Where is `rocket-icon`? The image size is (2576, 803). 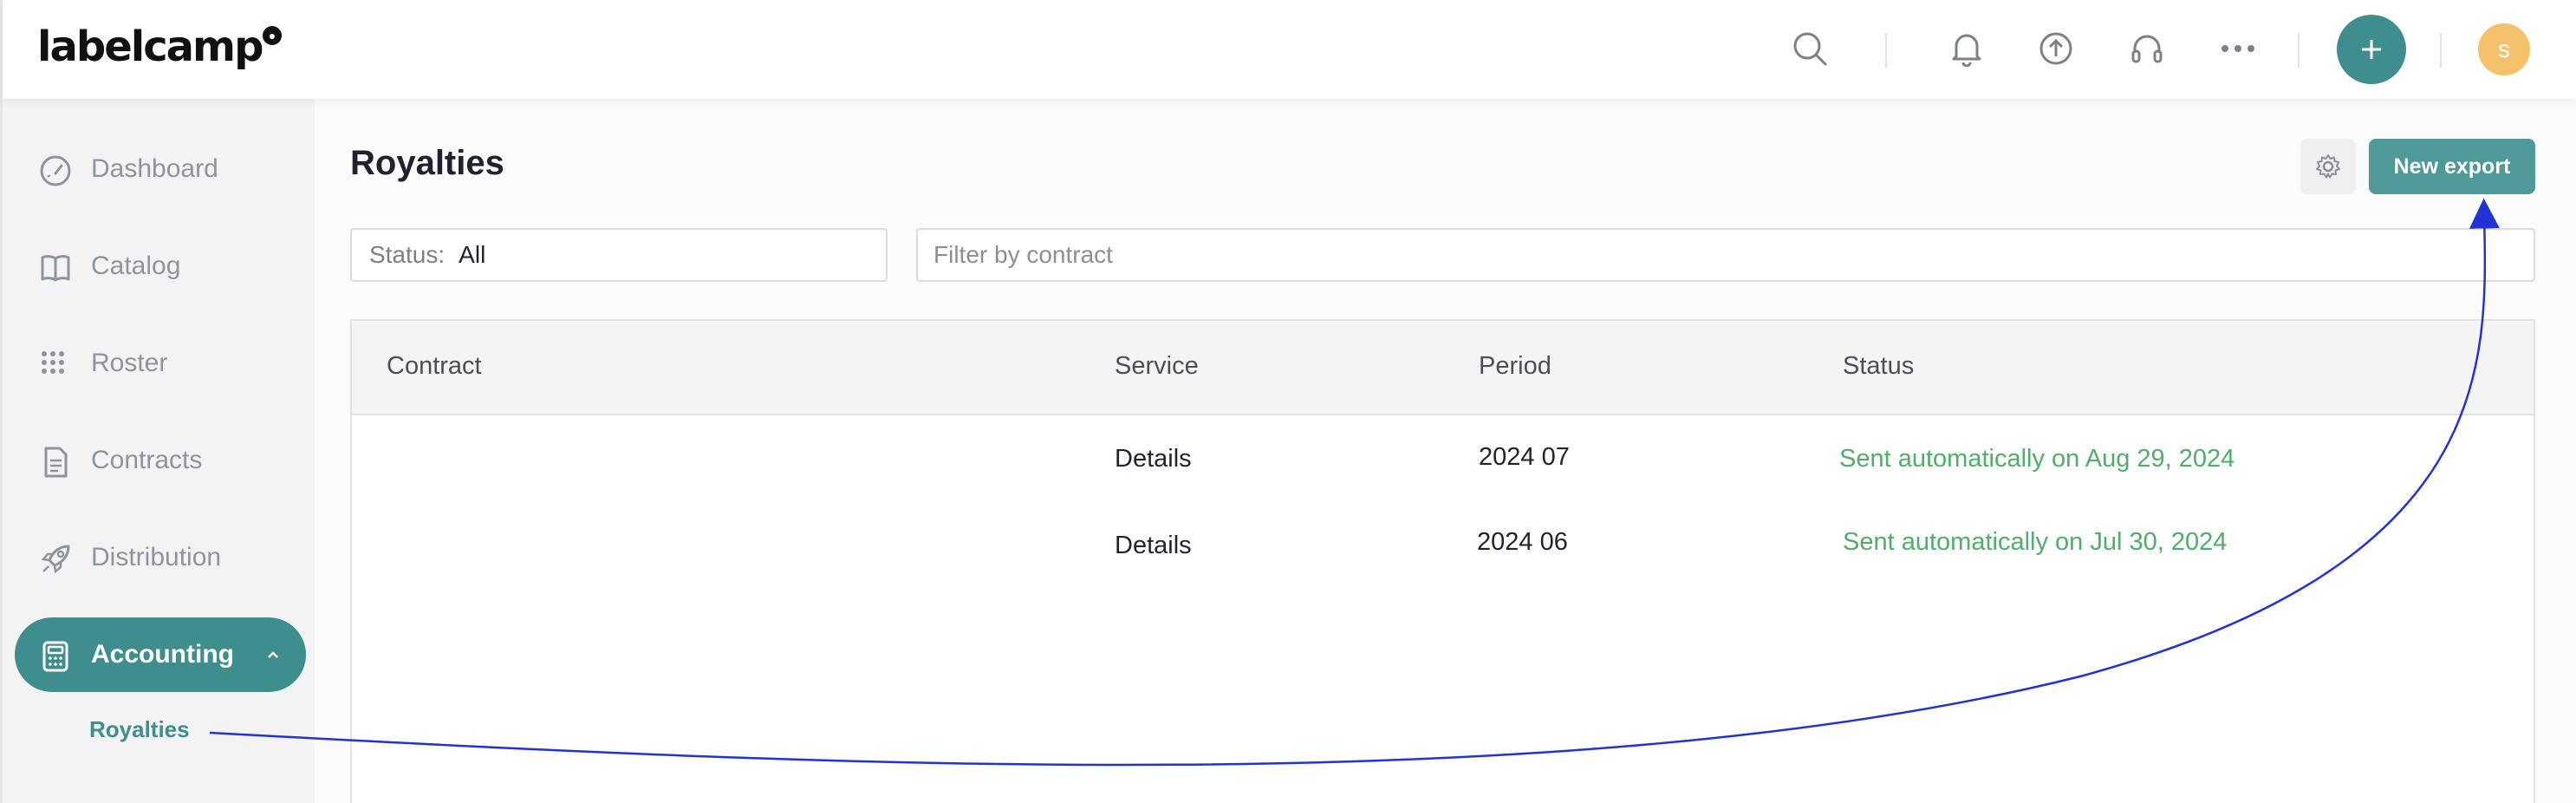
rocket-icon is located at coordinates (55, 559).